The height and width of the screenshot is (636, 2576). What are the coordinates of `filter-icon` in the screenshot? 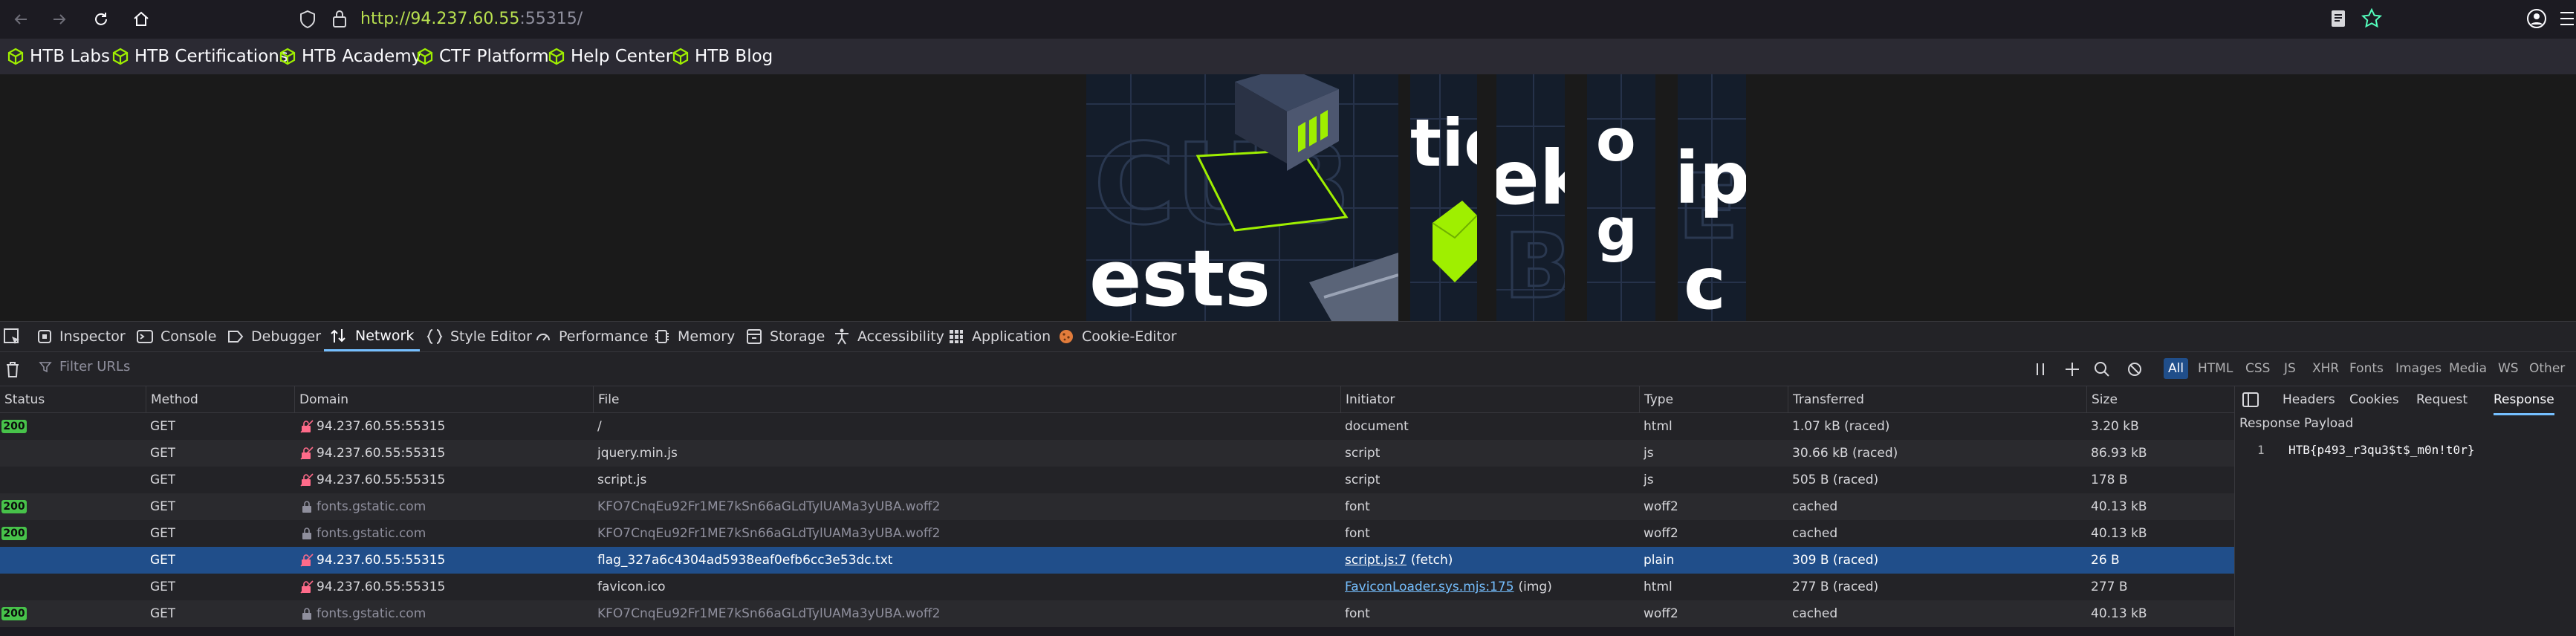 It's located at (45, 366).